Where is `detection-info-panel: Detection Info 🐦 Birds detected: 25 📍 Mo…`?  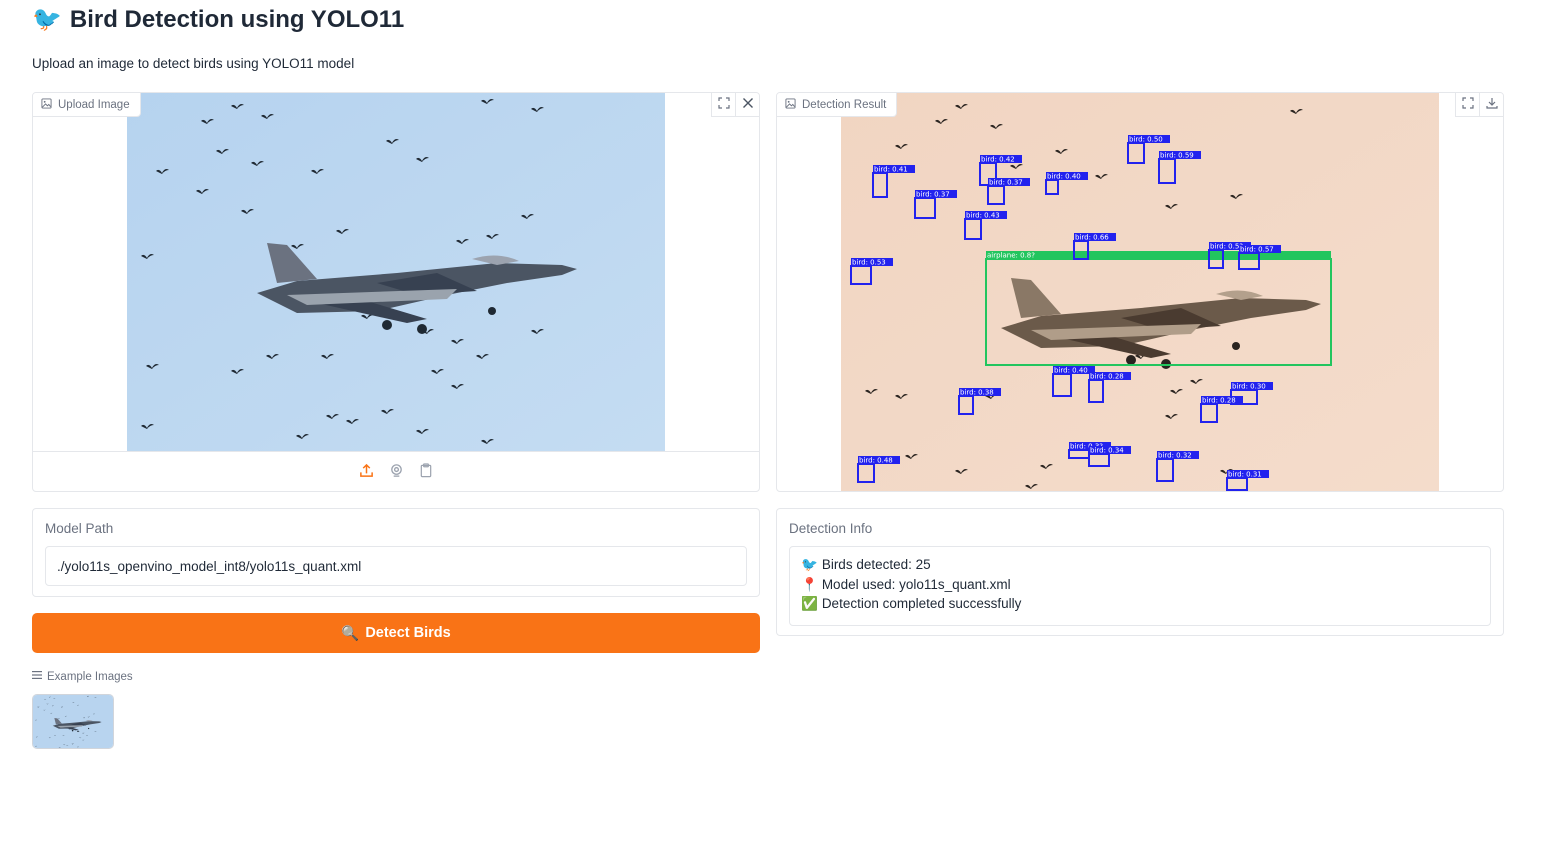
detection-info-panel: Detection Info 🐦 Birds detected: 25 📍 Mo… is located at coordinates (1140, 572).